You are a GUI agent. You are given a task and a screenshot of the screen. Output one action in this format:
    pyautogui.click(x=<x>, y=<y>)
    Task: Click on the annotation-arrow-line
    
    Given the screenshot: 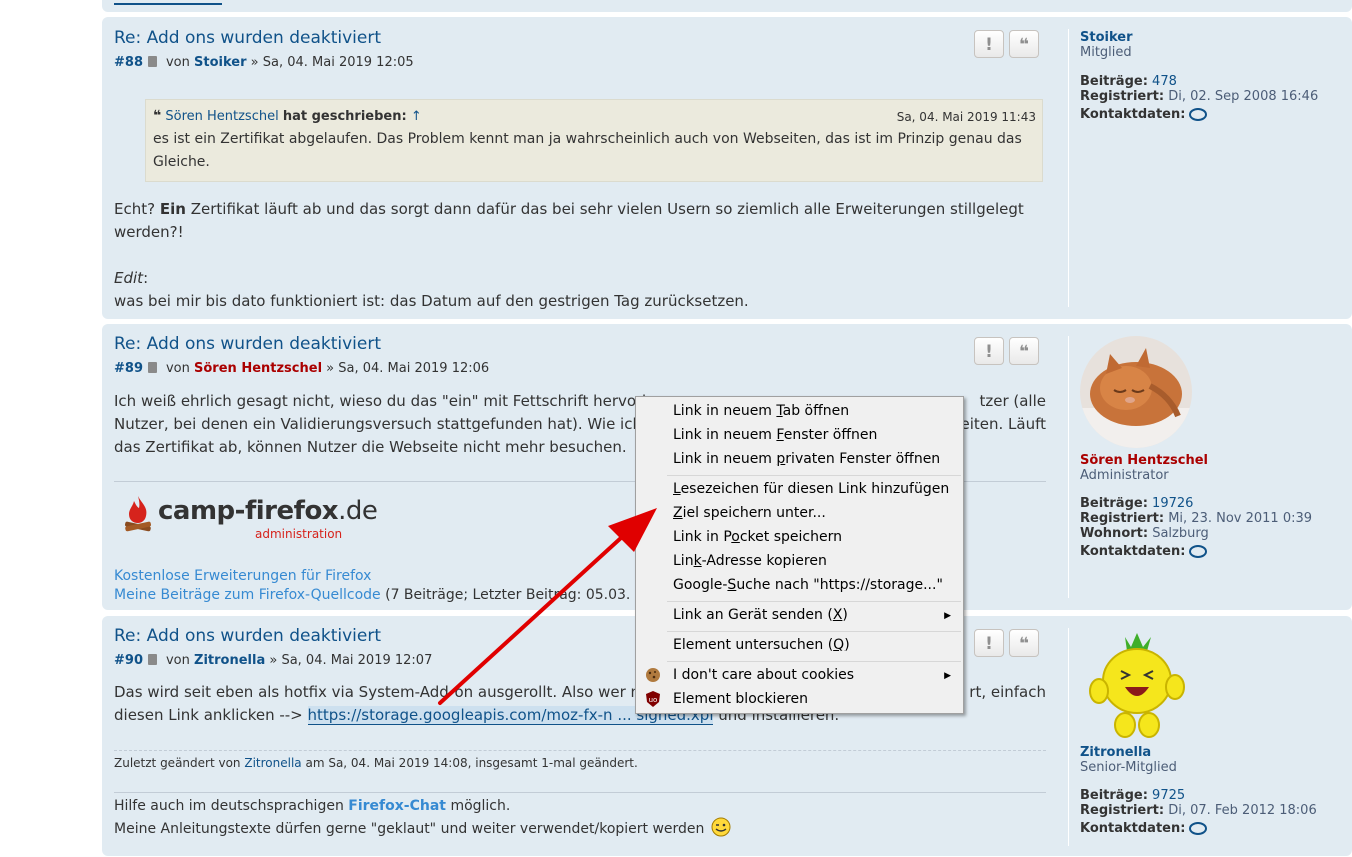 What is the action you would take?
    pyautogui.click(x=531, y=620)
    